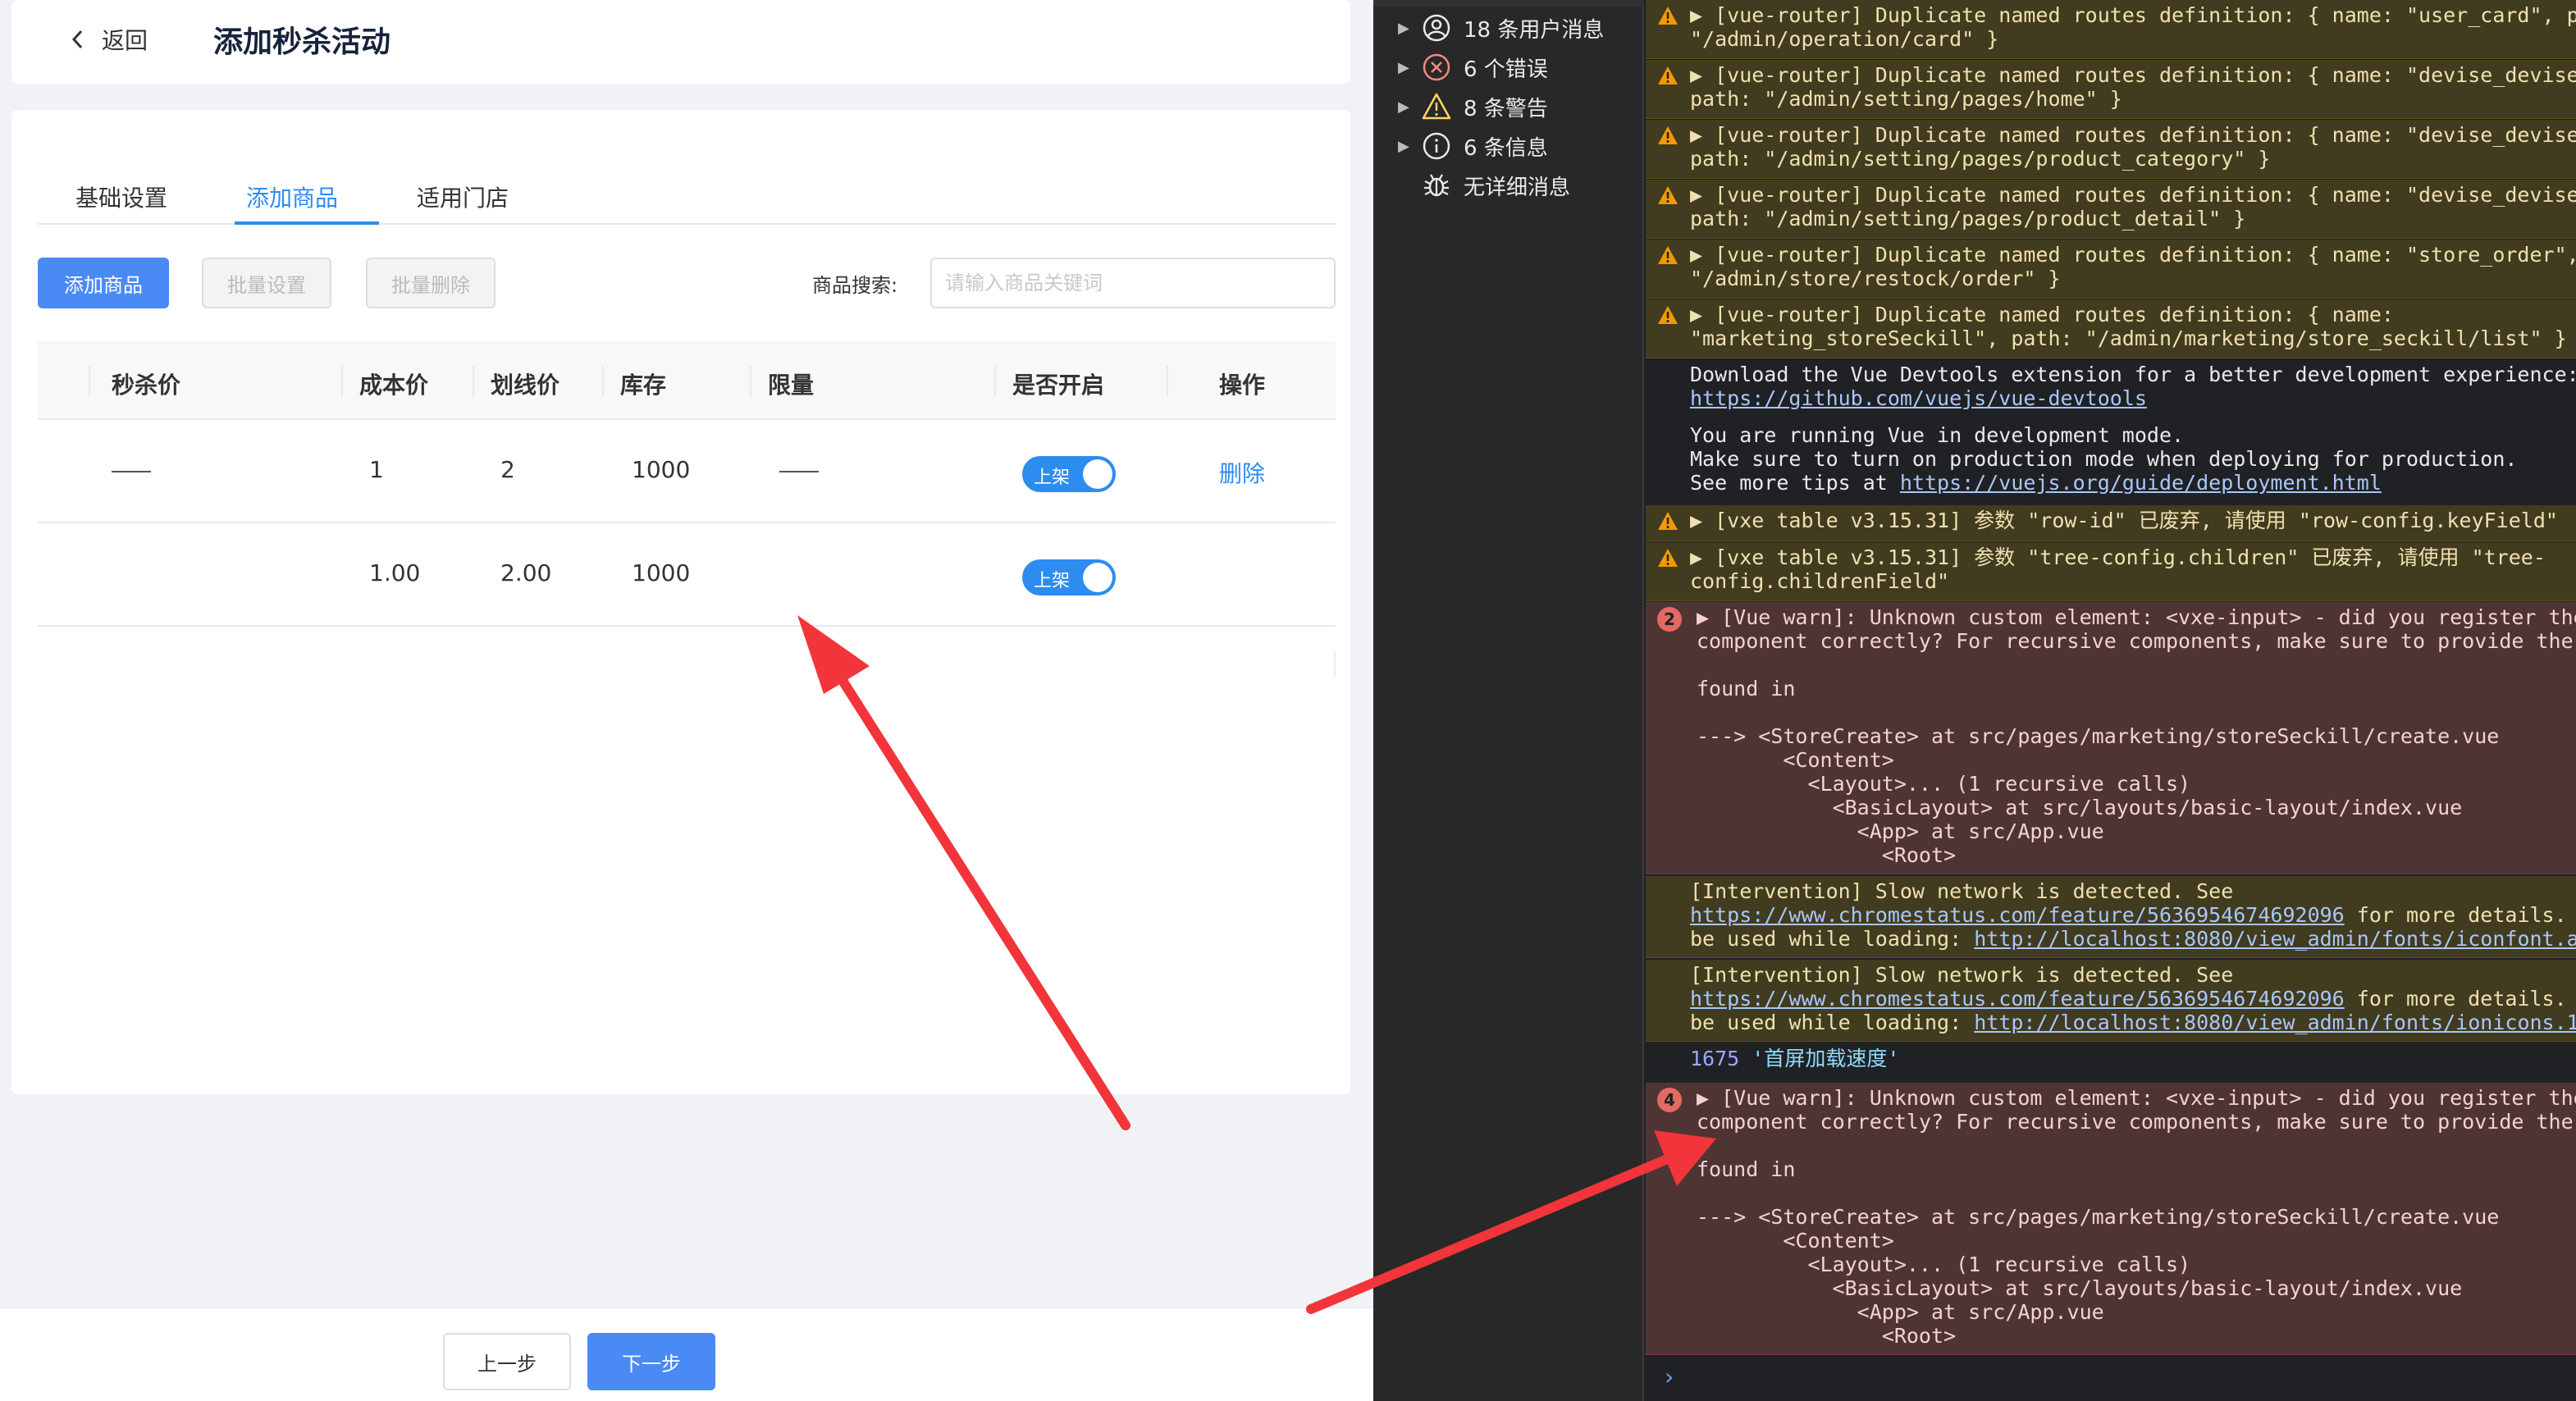 The height and width of the screenshot is (1401, 2576). I want to click on console-prompt: ›, so click(1669, 1377).